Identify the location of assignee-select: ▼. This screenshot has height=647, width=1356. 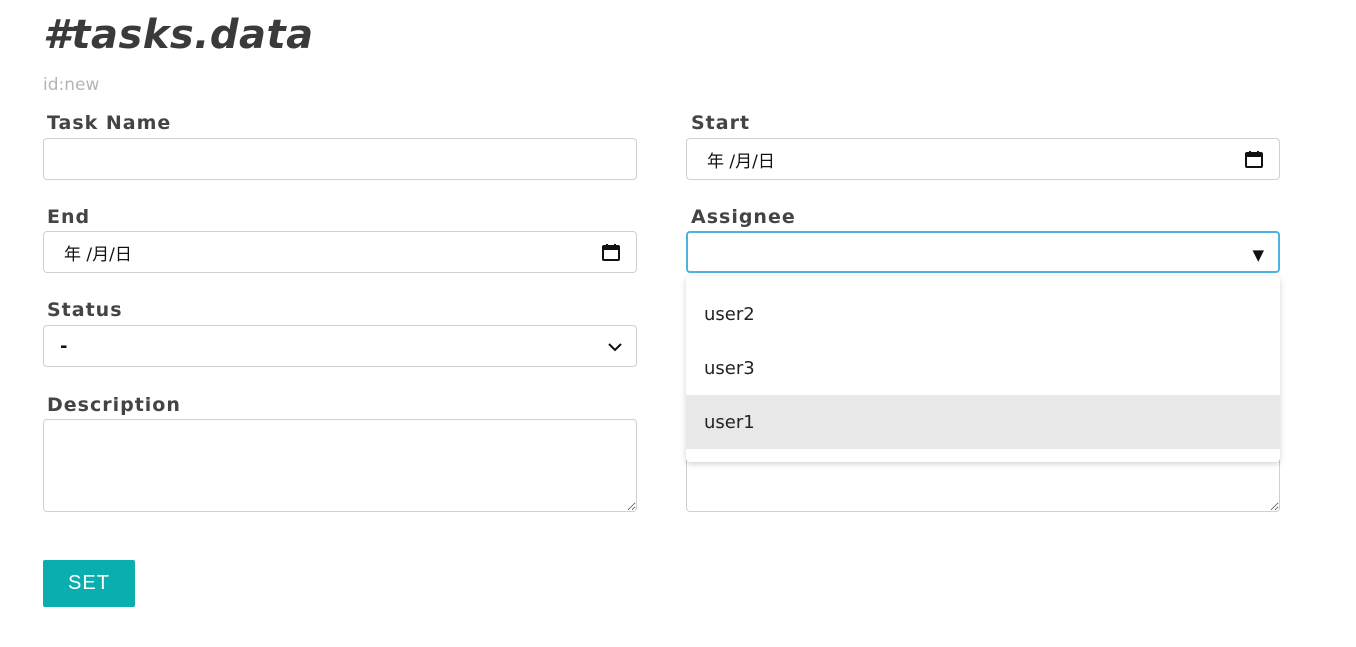
(983, 252).